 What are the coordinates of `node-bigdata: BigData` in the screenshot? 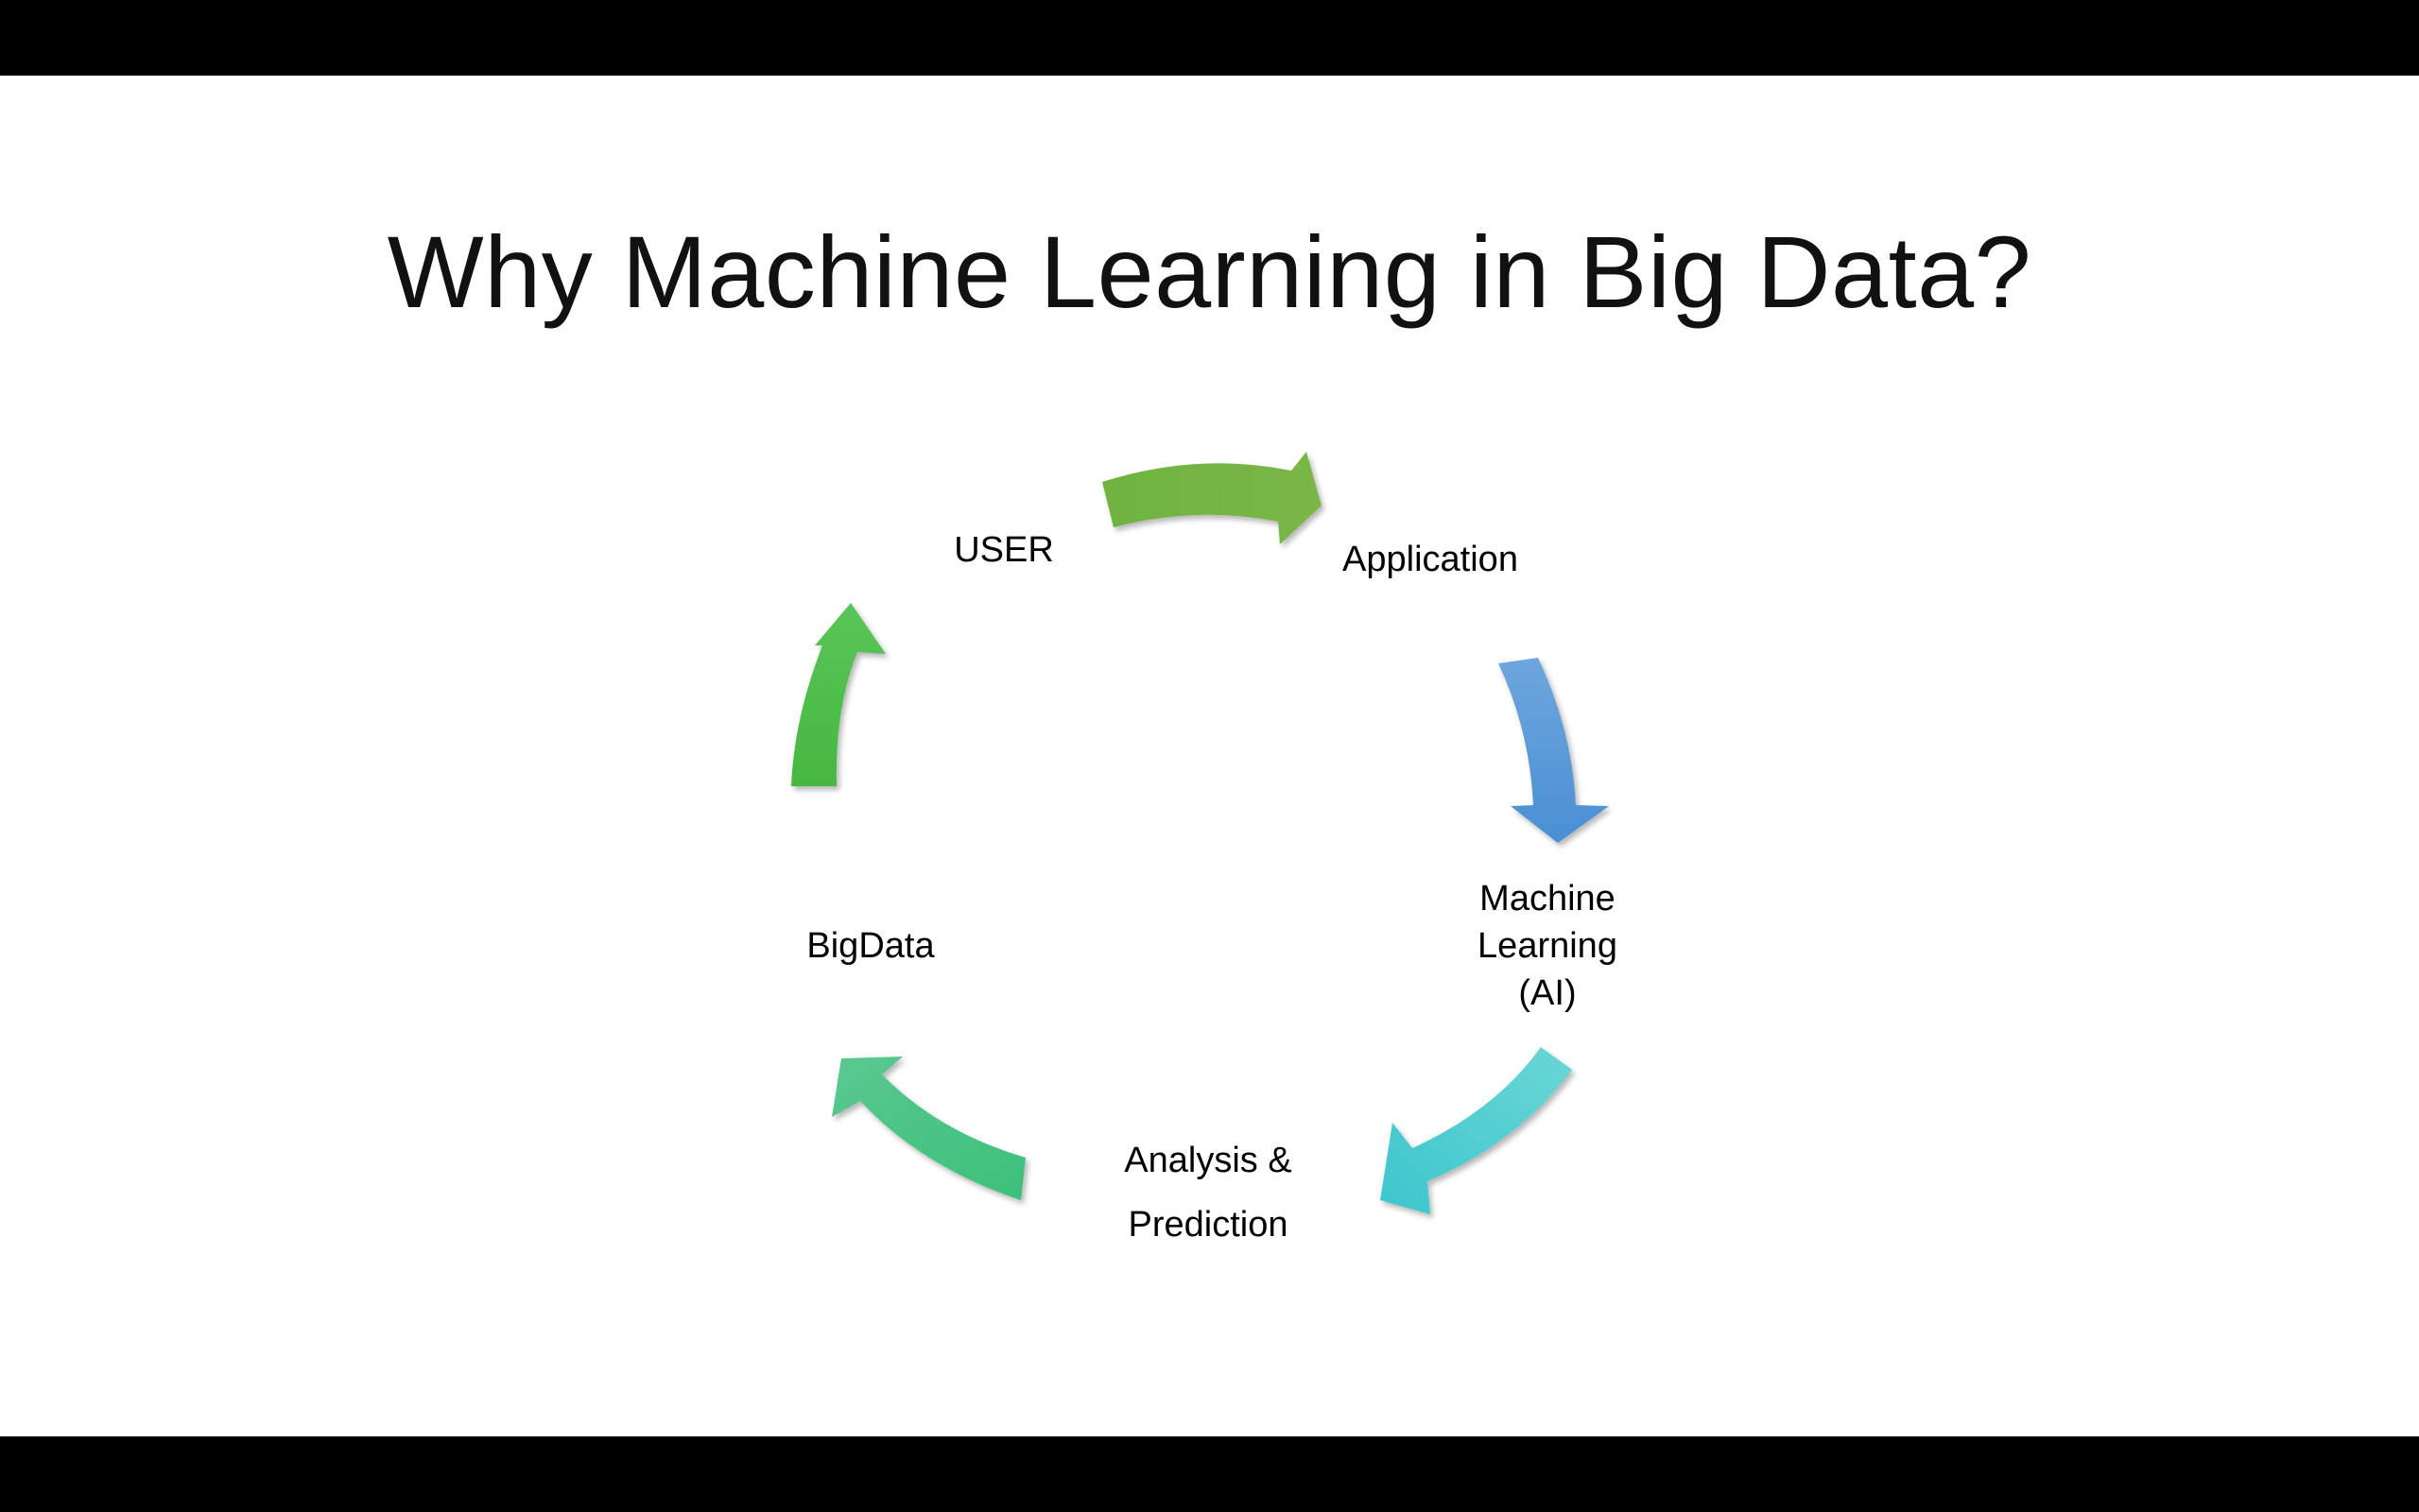 It's located at (870, 946).